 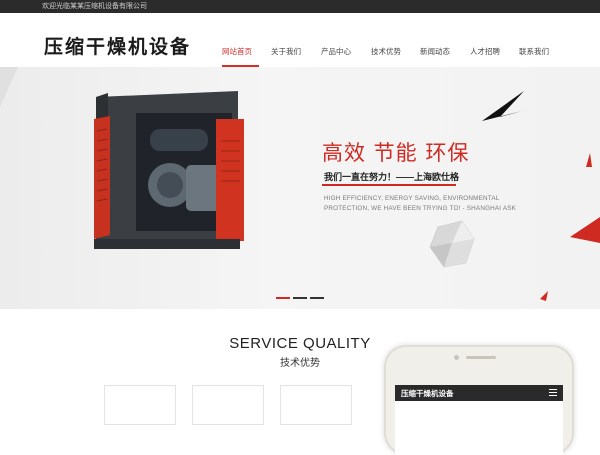 I want to click on phone-camera, so click(x=456, y=357).